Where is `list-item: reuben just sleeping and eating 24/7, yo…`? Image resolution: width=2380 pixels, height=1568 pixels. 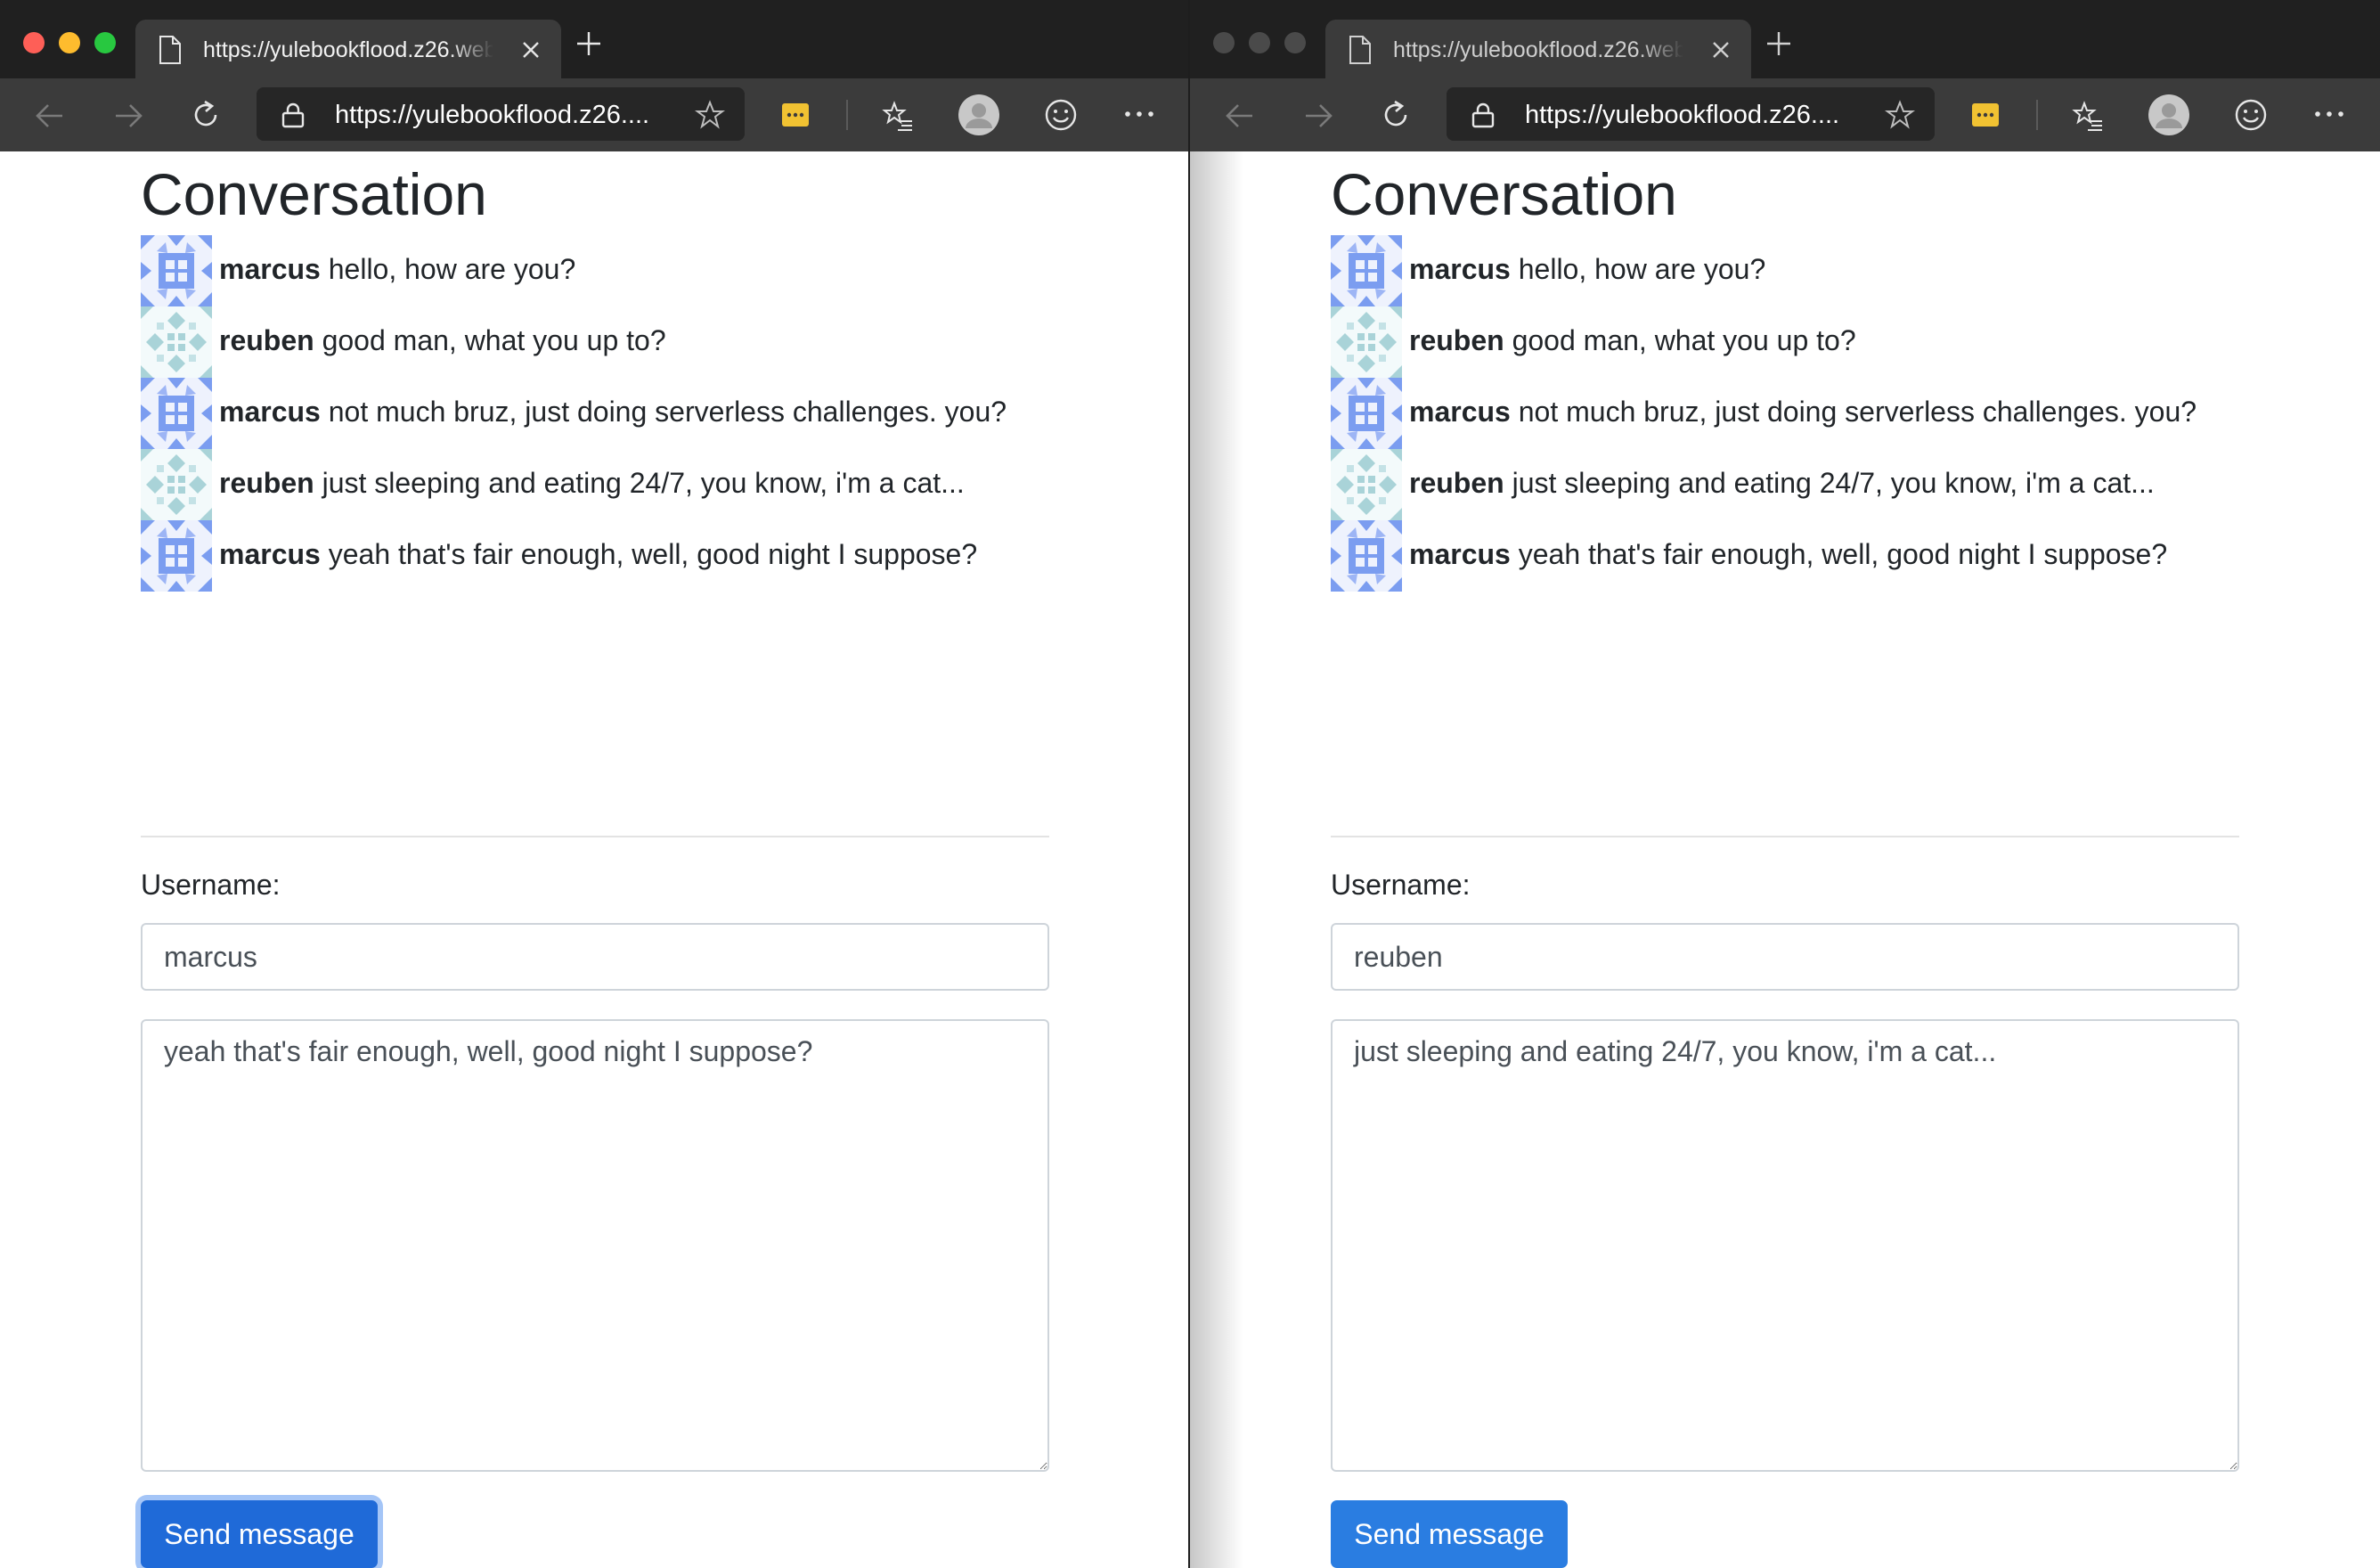
list-item: reuben just sleeping and eating 24/7, yo… is located at coordinates (595, 484).